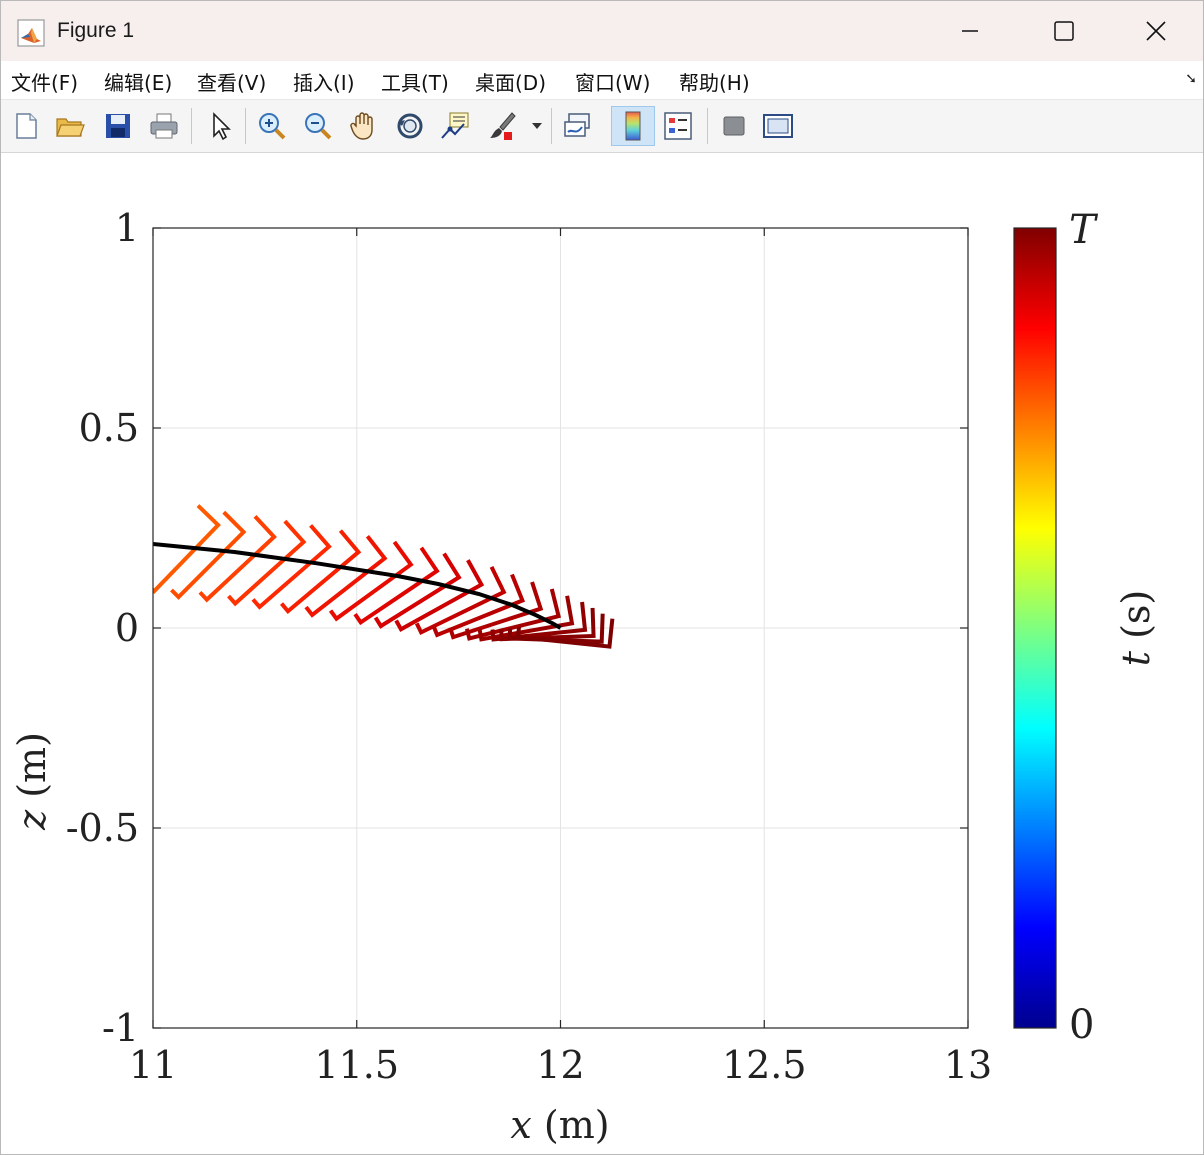  What do you see at coordinates (510, 81) in the screenshot?
I see `menu-desktop: 桌面(D)` at bounding box center [510, 81].